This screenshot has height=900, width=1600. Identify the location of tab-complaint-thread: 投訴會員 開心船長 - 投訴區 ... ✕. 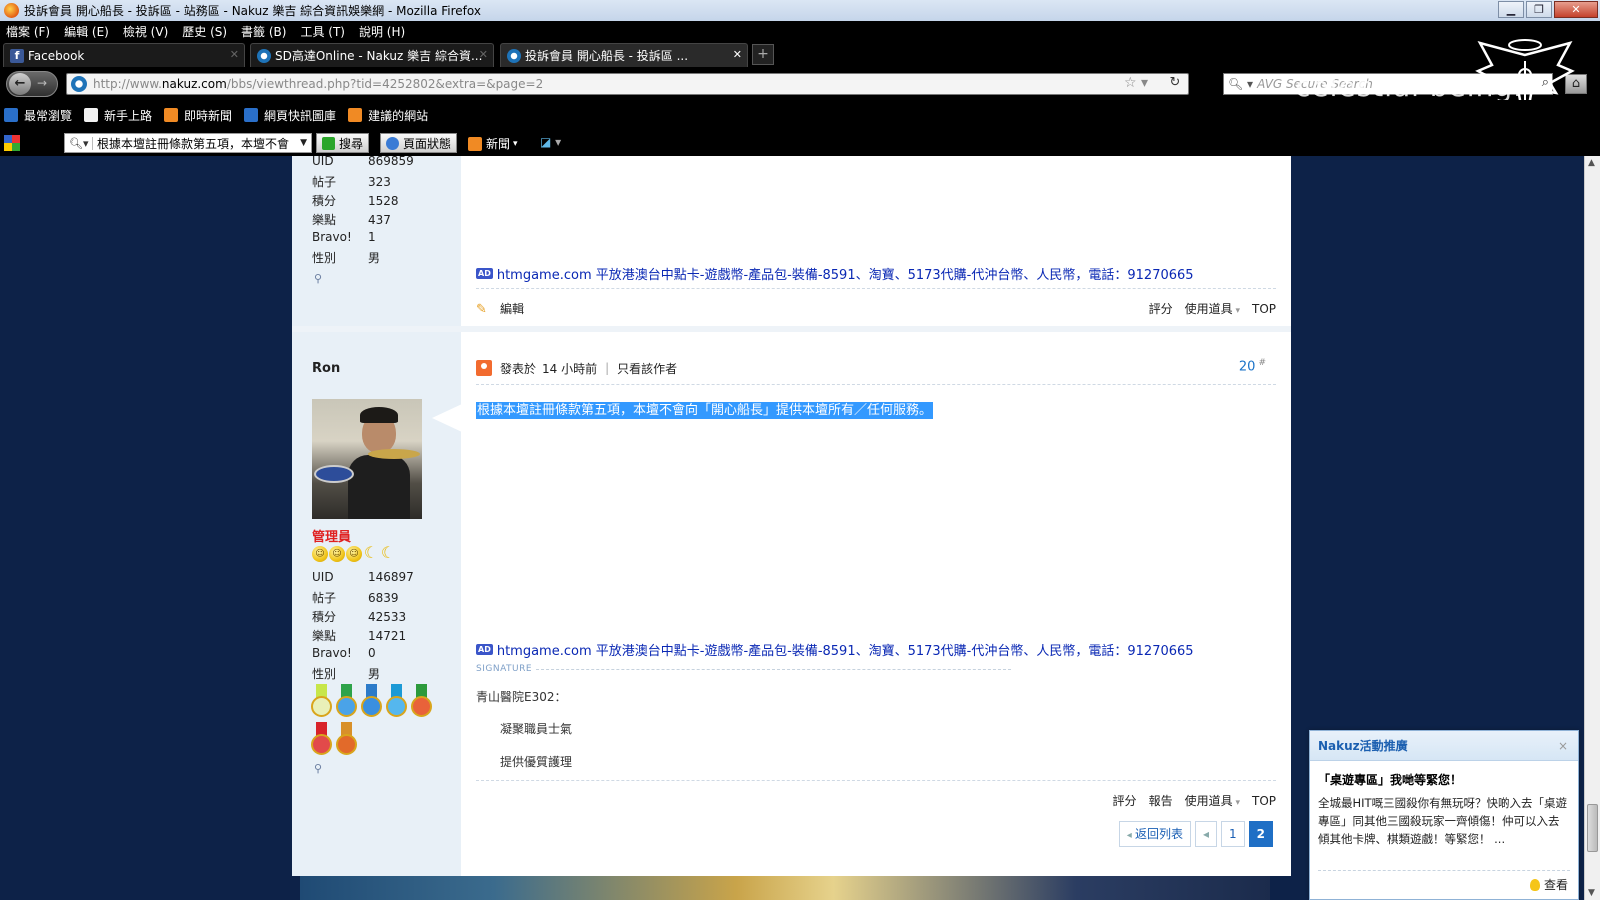
(624, 55).